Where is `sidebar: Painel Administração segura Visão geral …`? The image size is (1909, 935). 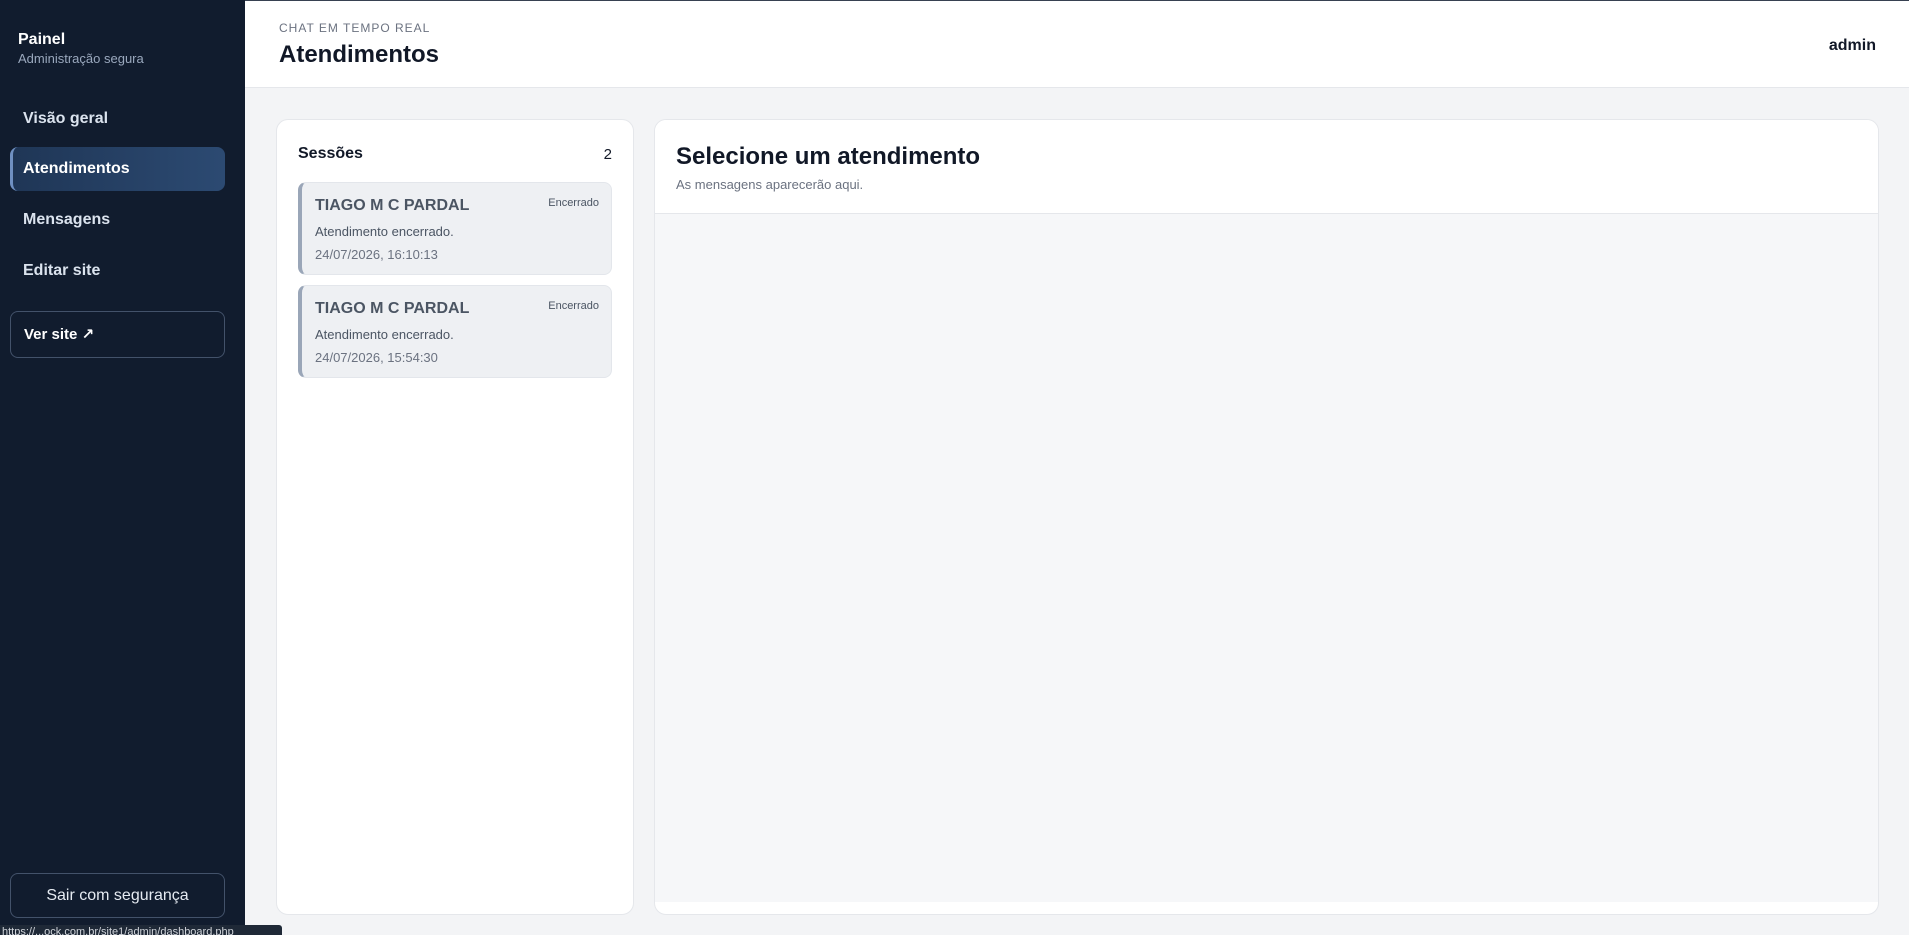
sidebar: Painel Administração segura Visão geral … is located at coordinates (122, 467).